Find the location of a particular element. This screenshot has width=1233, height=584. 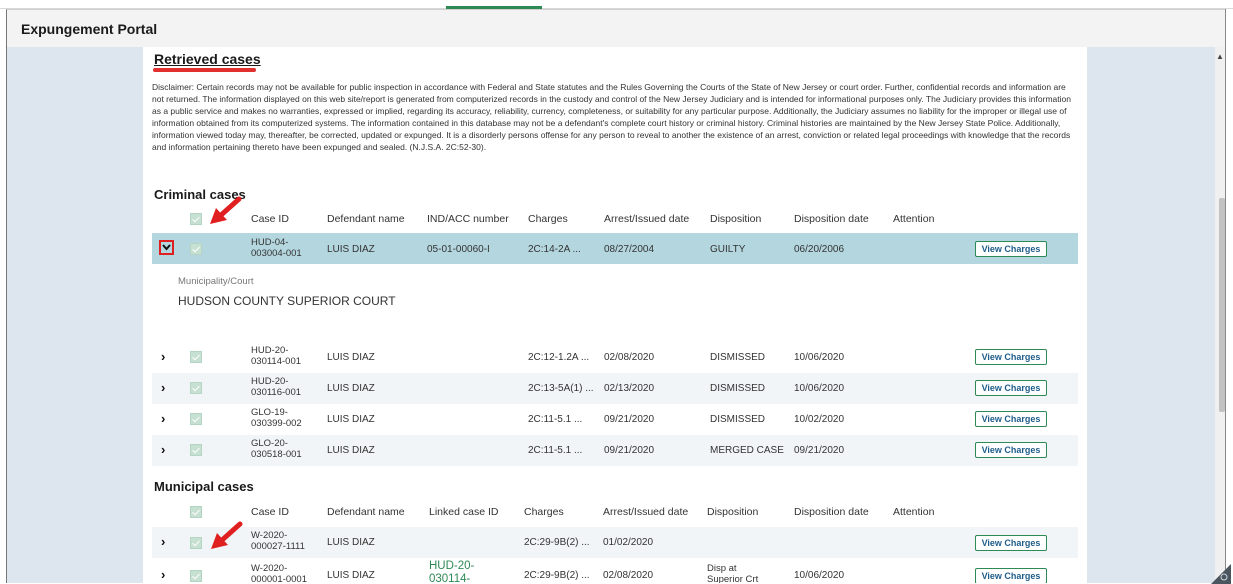

select-all-criminal-checkbox is located at coordinates (196, 219).